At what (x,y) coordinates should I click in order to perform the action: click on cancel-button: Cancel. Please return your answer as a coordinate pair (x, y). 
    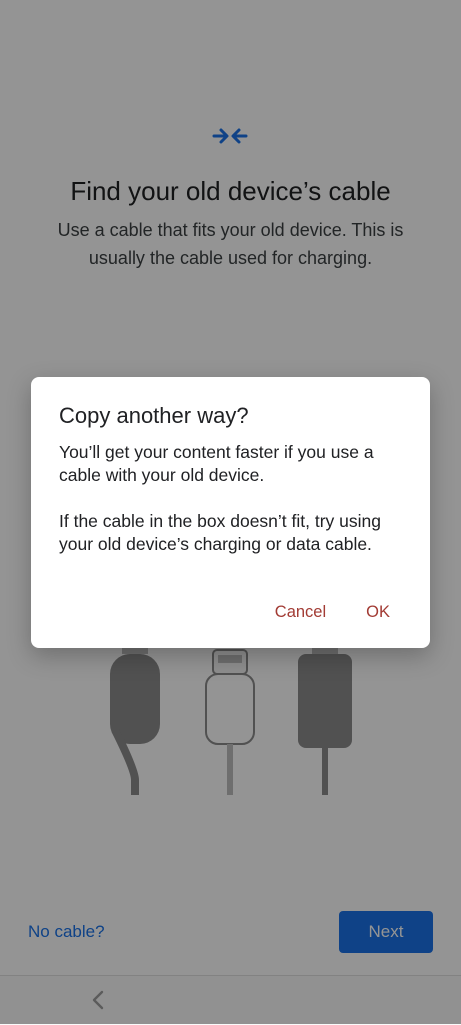
    Looking at the image, I should click on (300, 612).